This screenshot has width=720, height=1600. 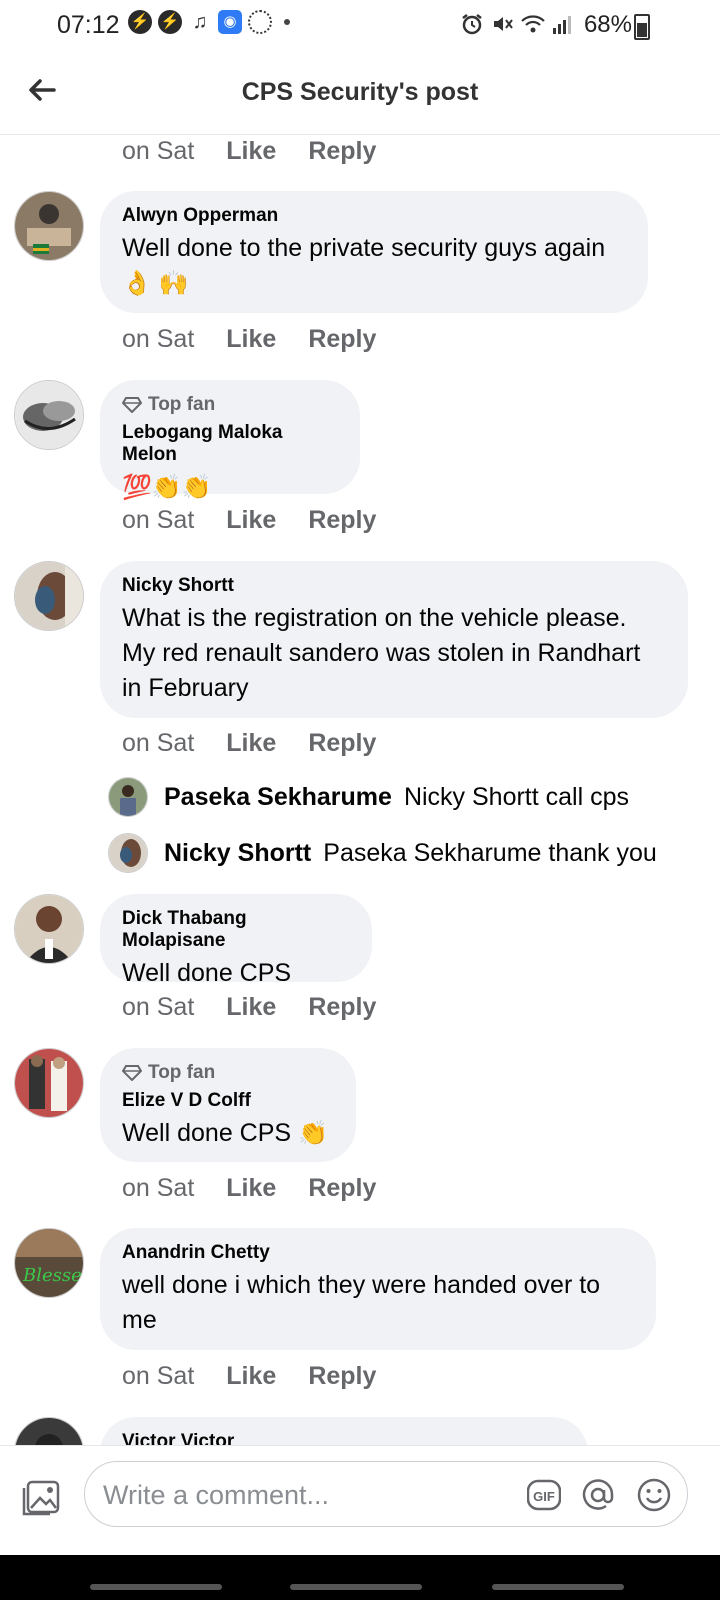 I want to click on avatar: Blessed, so click(x=49, y=1263).